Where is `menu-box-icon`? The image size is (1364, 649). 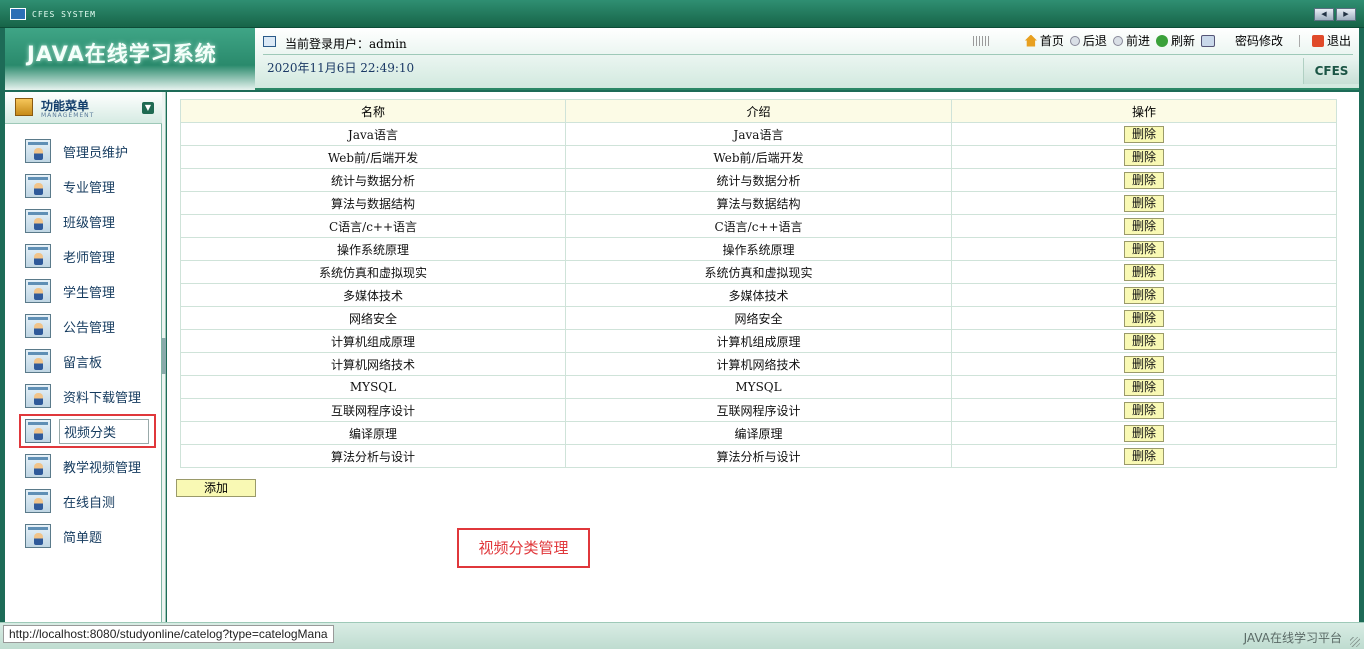
menu-box-icon is located at coordinates (24, 107).